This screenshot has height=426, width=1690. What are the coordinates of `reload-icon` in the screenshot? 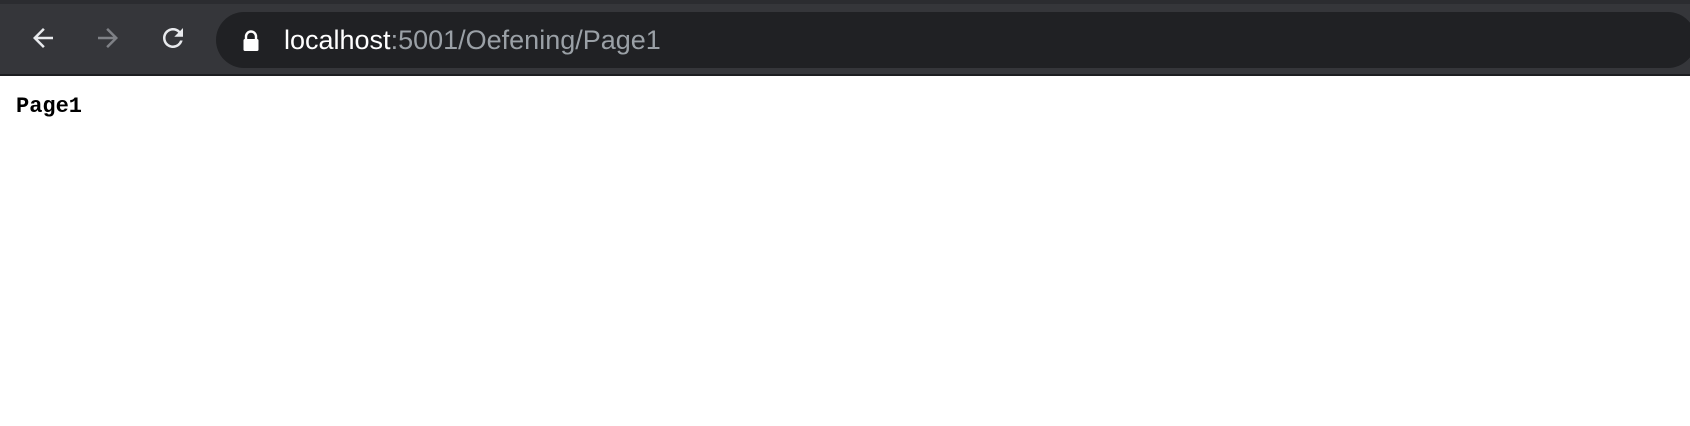 It's located at (173, 40).